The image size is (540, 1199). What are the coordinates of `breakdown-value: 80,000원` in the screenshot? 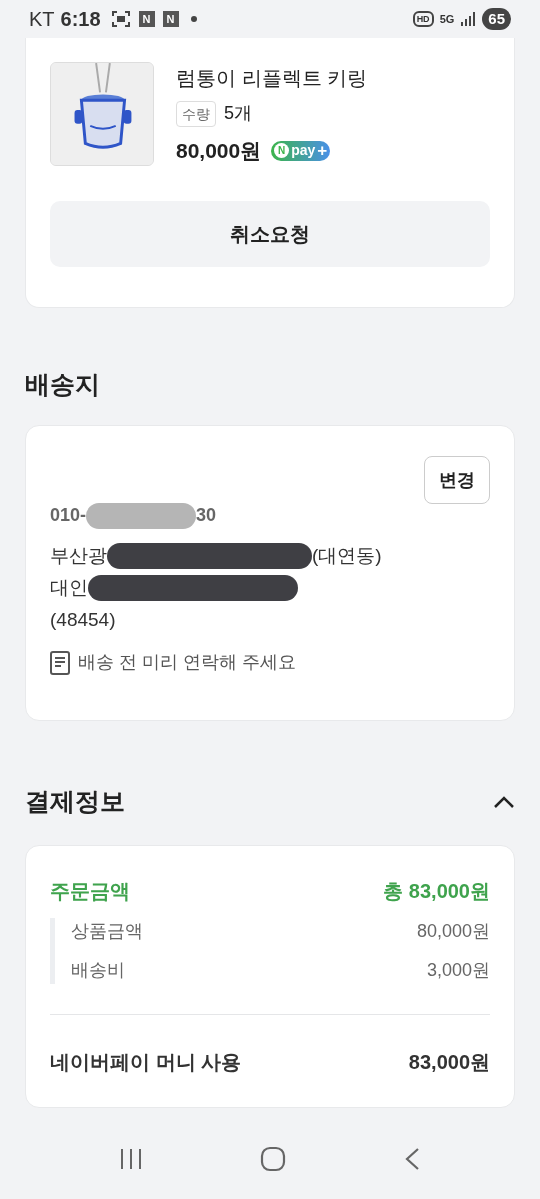 It's located at (453, 931).